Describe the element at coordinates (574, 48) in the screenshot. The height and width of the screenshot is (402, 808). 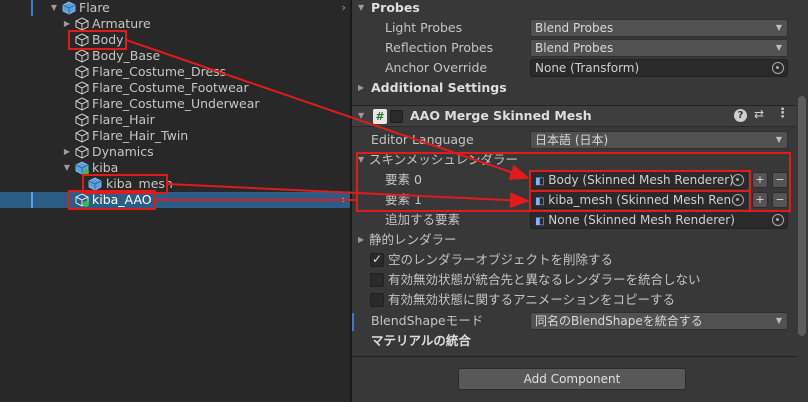
I see `reflection-probes-value: Blend Probes` at that location.